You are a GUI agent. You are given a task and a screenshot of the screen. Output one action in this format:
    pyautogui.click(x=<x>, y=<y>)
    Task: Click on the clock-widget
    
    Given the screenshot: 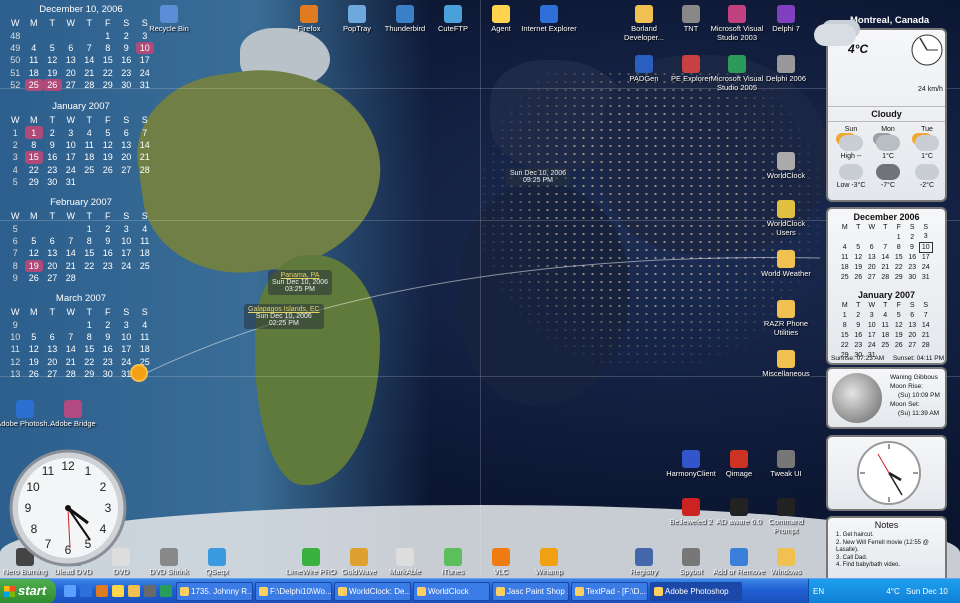 What is the action you would take?
    pyautogui.click(x=886, y=473)
    